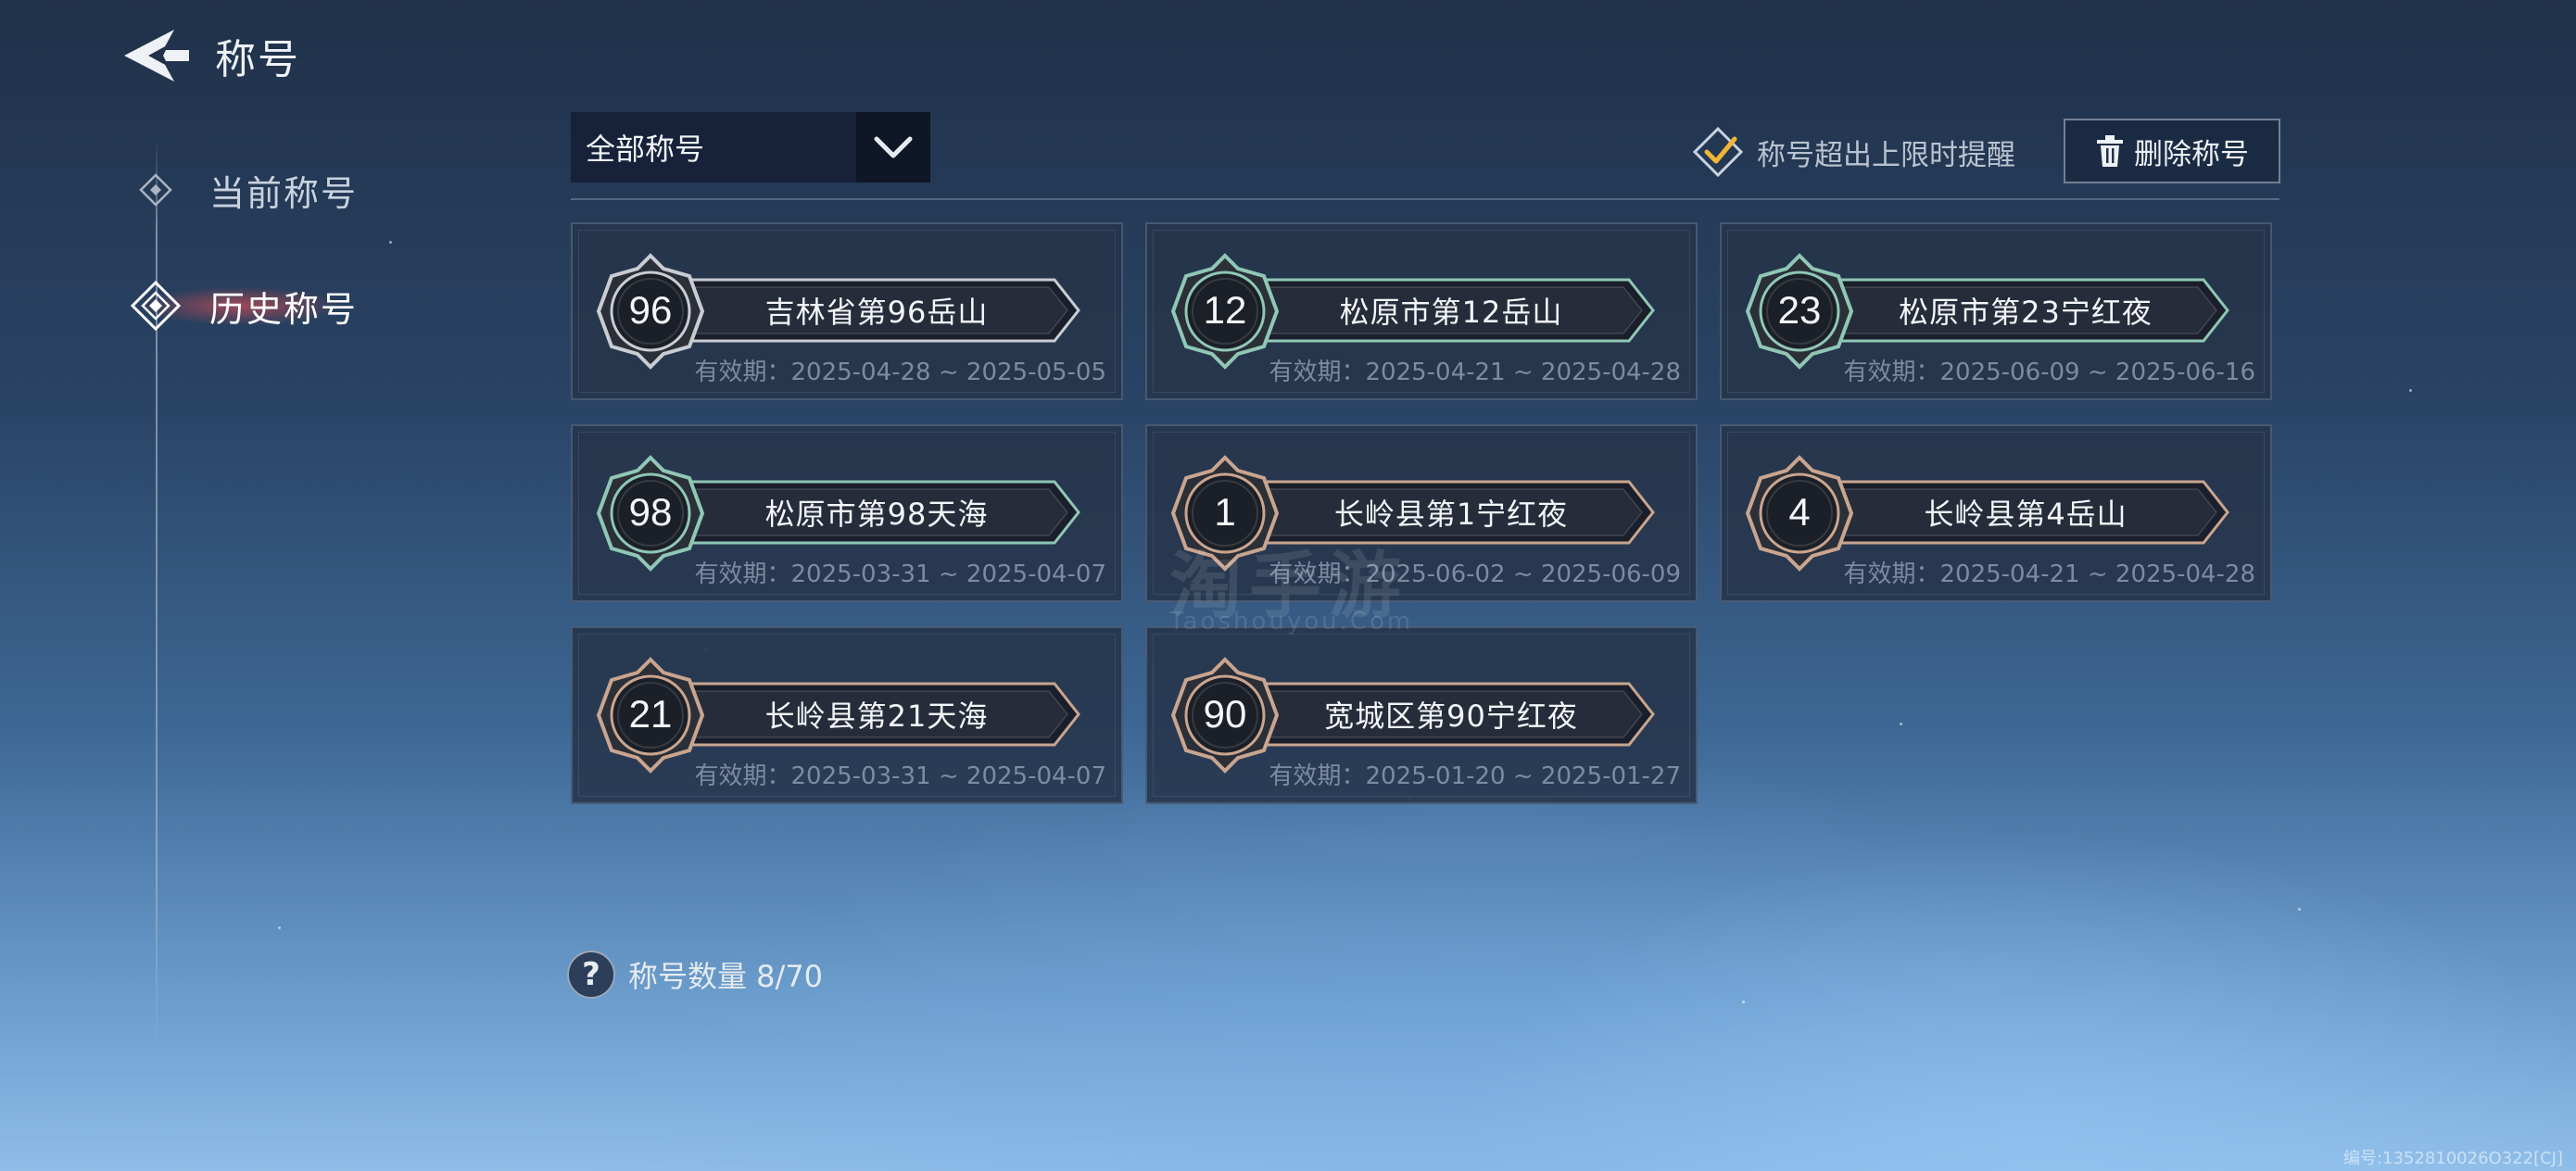  What do you see at coordinates (2049, 373) in the screenshot?
I see `validity-period: 有效期：2025-06-09 ~ 2025-06-16` at bounding box center [2049, 373].